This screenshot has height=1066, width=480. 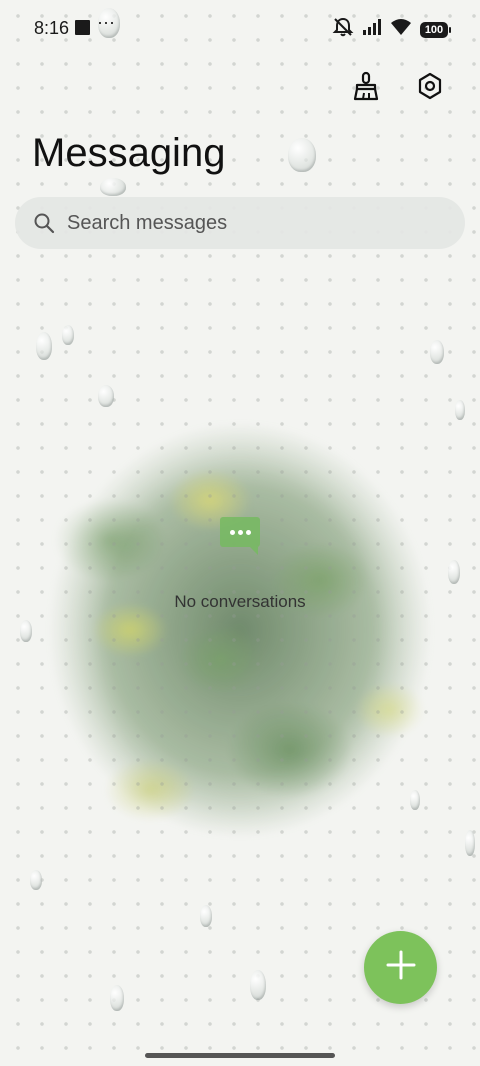 I want to click on status-bar: 8:16 ··· 100, so click(x=240, y=29).